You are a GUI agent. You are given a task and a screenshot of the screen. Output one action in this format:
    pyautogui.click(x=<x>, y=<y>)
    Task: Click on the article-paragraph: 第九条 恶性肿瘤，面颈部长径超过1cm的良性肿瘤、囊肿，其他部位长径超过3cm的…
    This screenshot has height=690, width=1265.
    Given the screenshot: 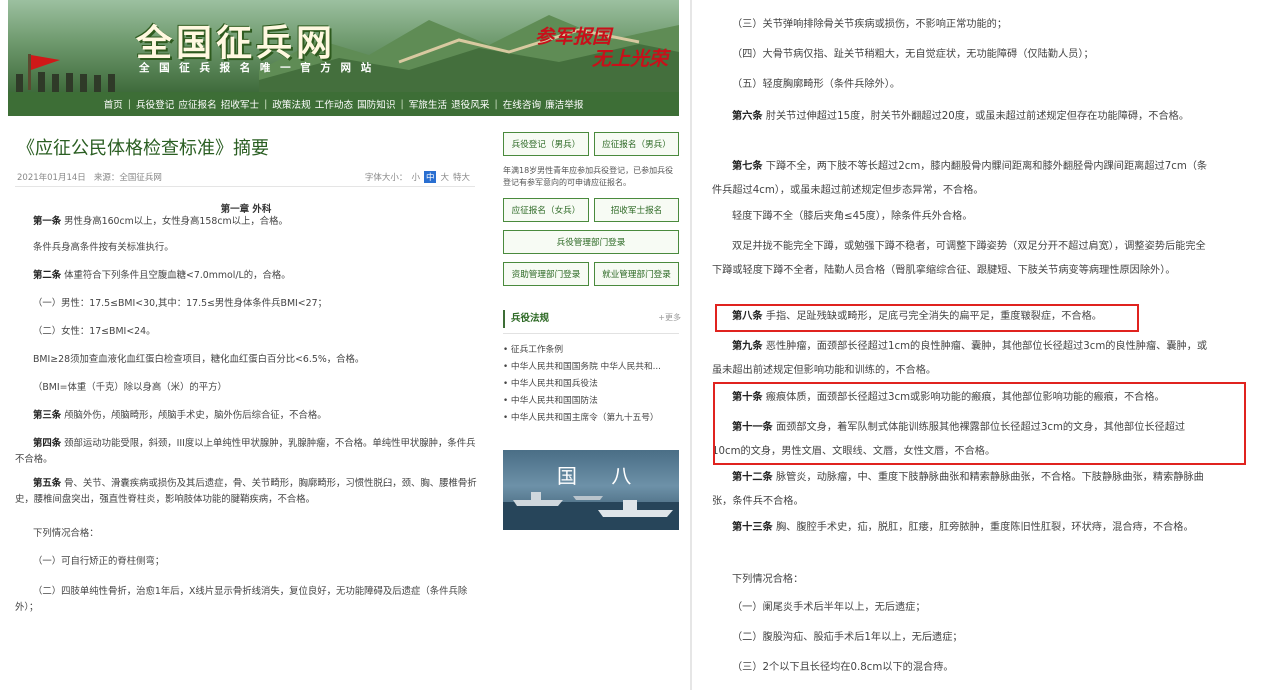 What is the action you would take?
    pyautogui.click(x=962, y=359)
    